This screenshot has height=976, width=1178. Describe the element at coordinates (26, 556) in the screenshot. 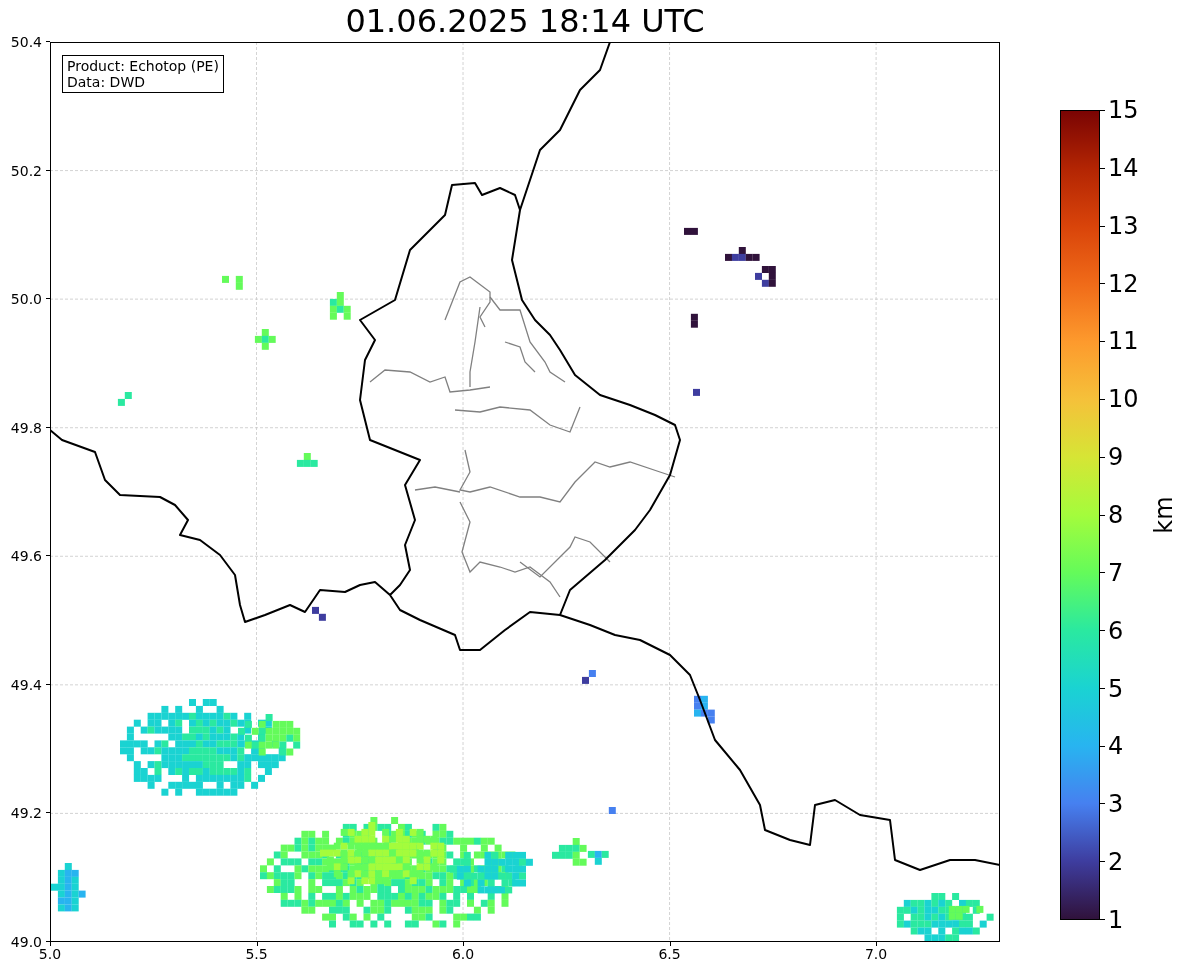

I see `axis-tick-label: 49.6` at that location.